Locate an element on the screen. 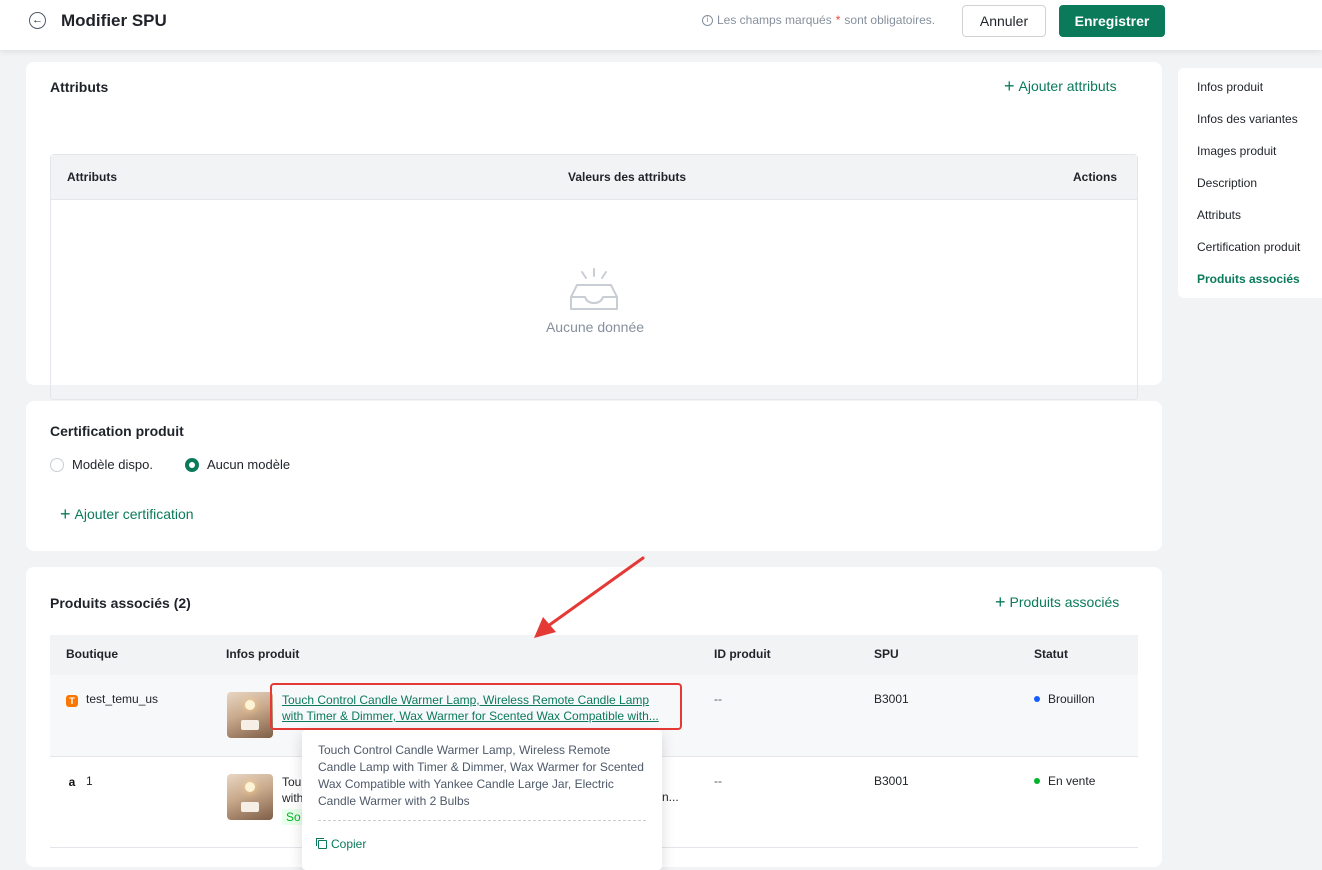 Image resolution: width=1322 pixels, height=870 pixels. required-star: * is located at coordinates (838, 20).